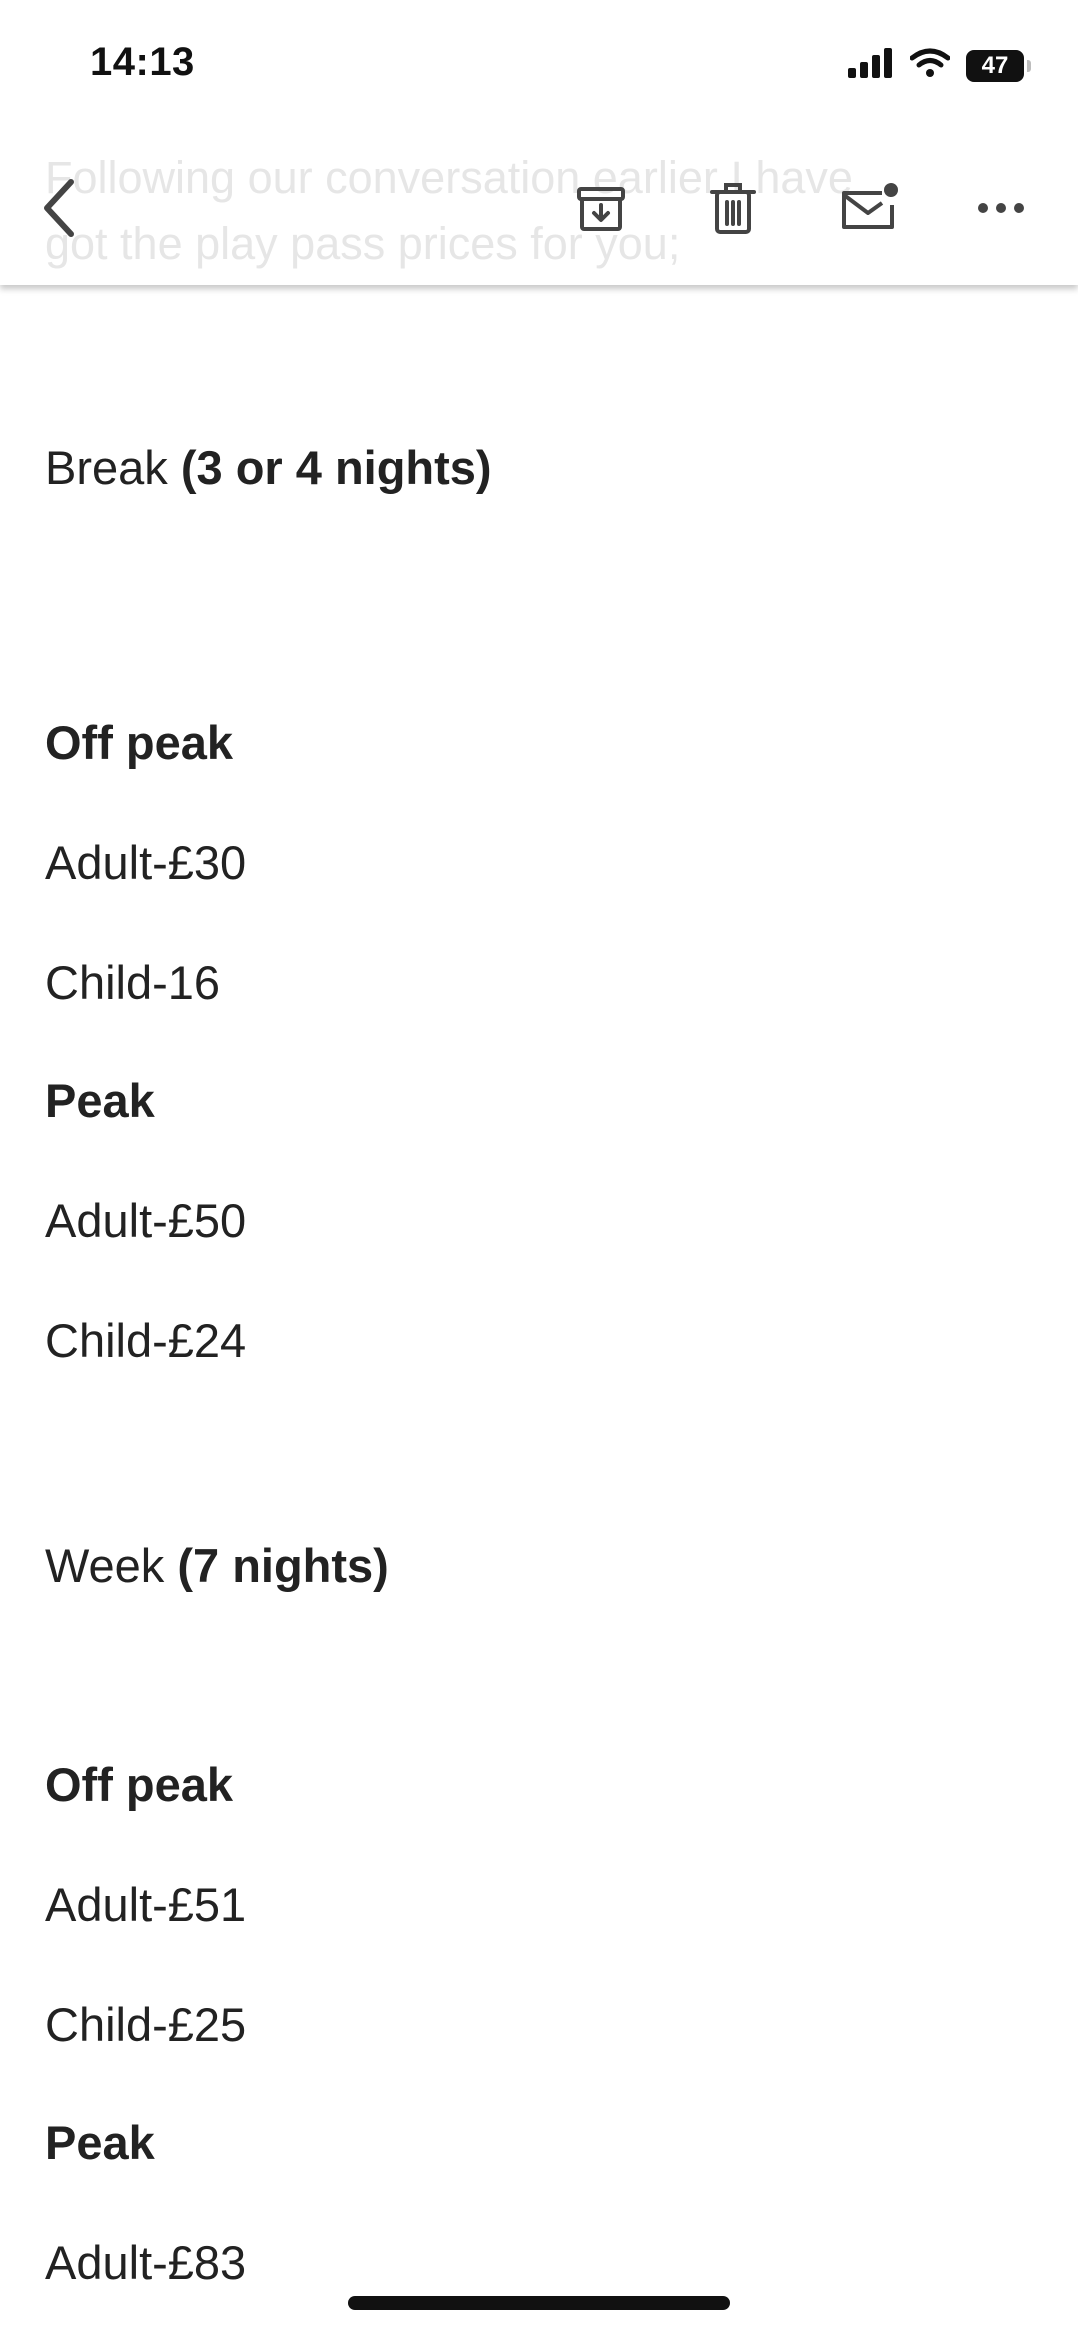 This screenshot has height=2335, width=1078. I want to click on week-peak-heading: Peak, so click(100, 2142).